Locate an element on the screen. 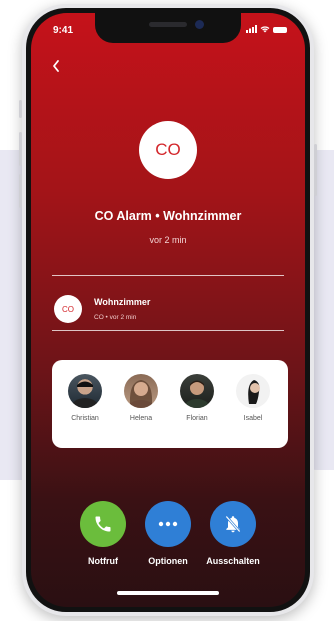  options-action: Optionen is located at coordinates (168, 533).